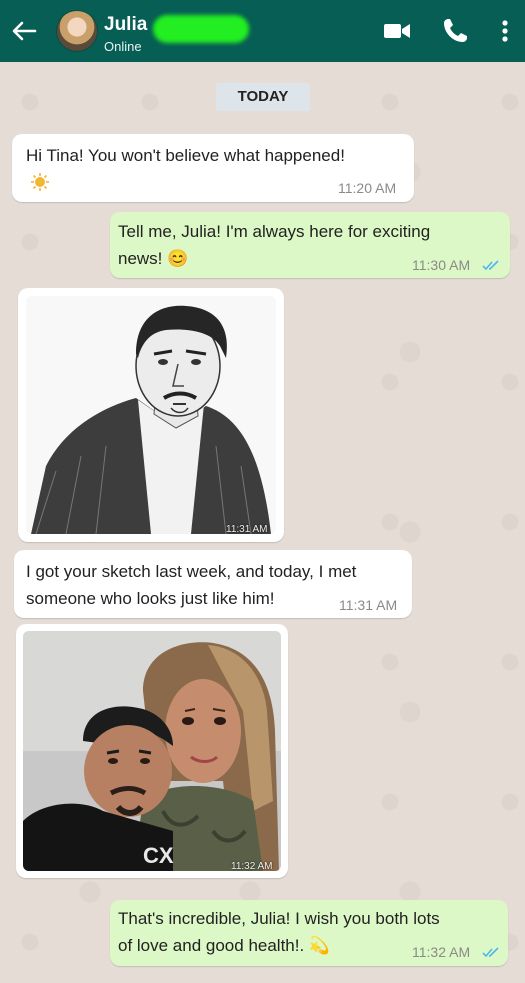  I want to click on redaction-mark, so click(201, 29).